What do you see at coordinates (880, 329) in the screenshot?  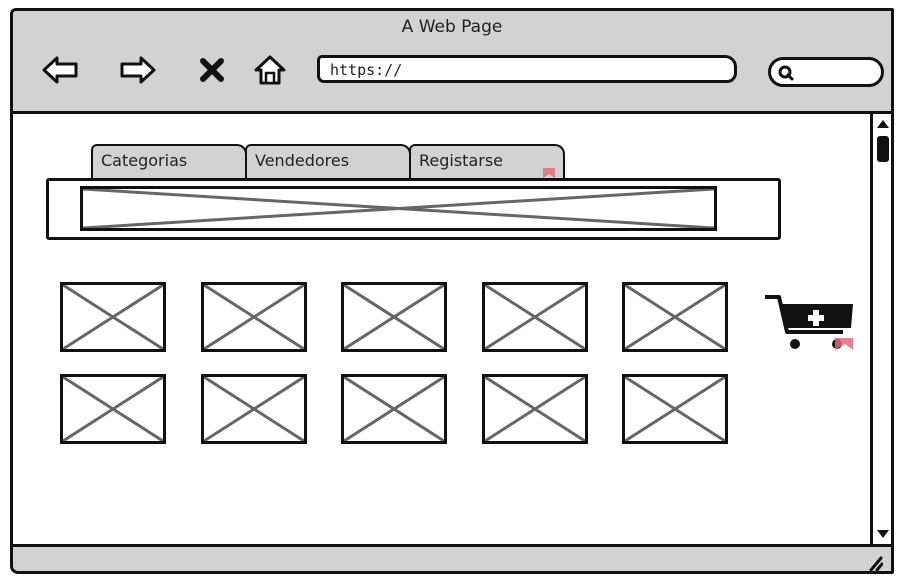 I see `vertical-scrollbar` at bounding box center [880, 329].